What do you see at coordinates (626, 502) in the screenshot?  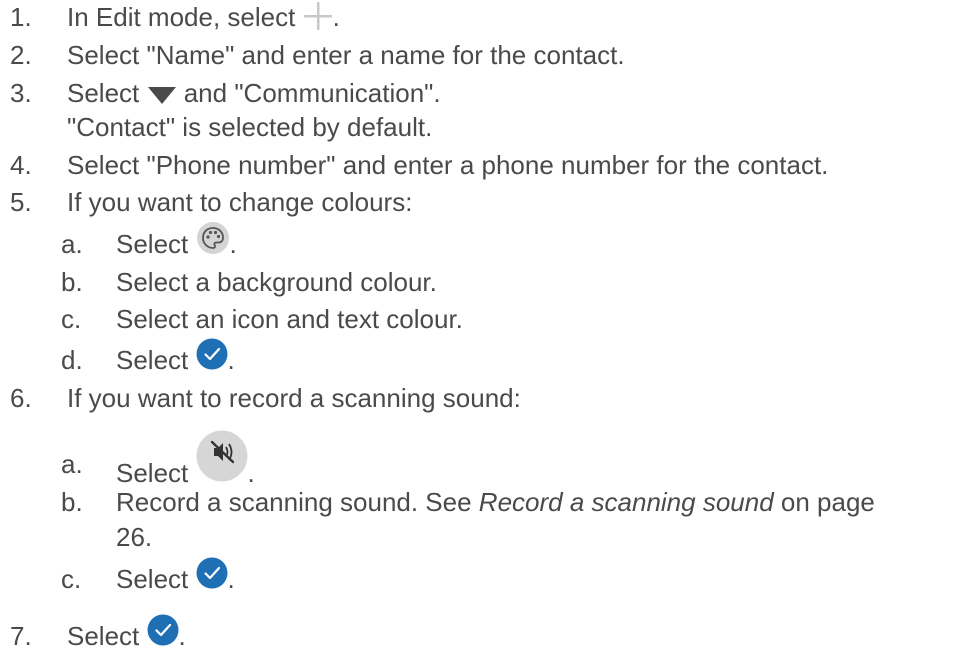 I see `cross-reference: Record a scanning sound` at bounding box center [626, 502].